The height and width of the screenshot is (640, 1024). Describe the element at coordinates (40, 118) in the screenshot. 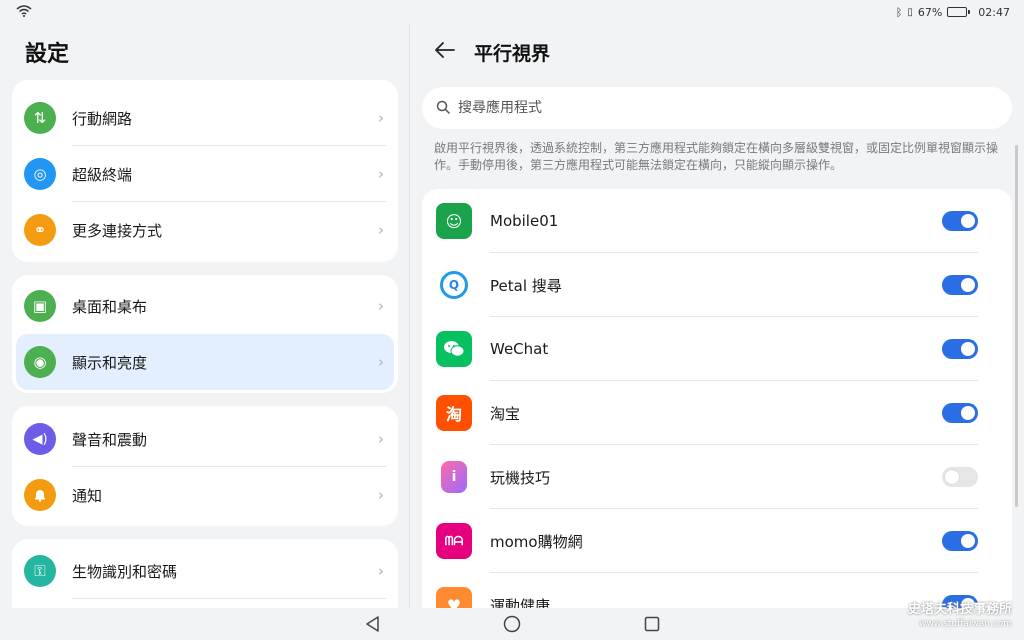

I see `mobile-data-icon: ⇅` at that location.